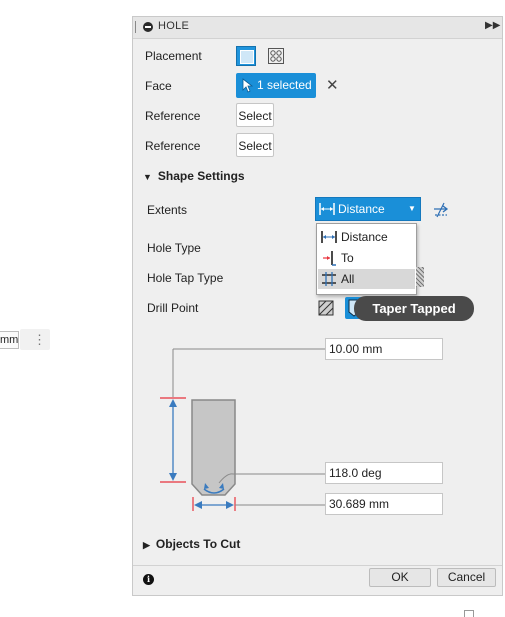 This screenshot has height=617, width=505. Describe the element at coordinates (332, 85) in the screenshot. I see `clear-selection-icon: ✕` at that location.